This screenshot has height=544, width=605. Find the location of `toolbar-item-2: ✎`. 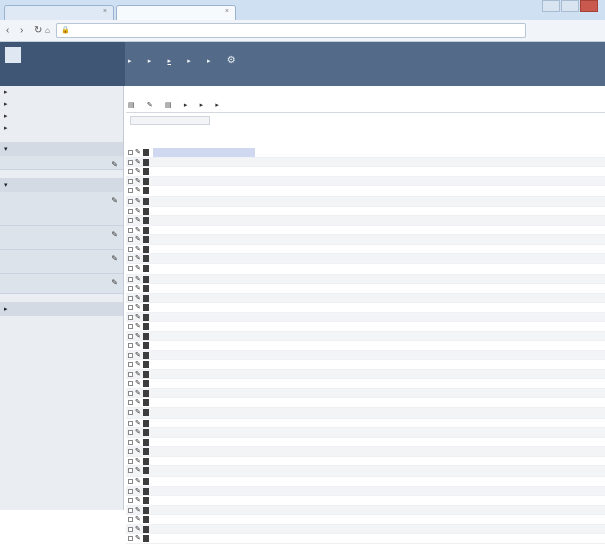

toolbar-item-2: ✎ is located at coordinates (150, 105).